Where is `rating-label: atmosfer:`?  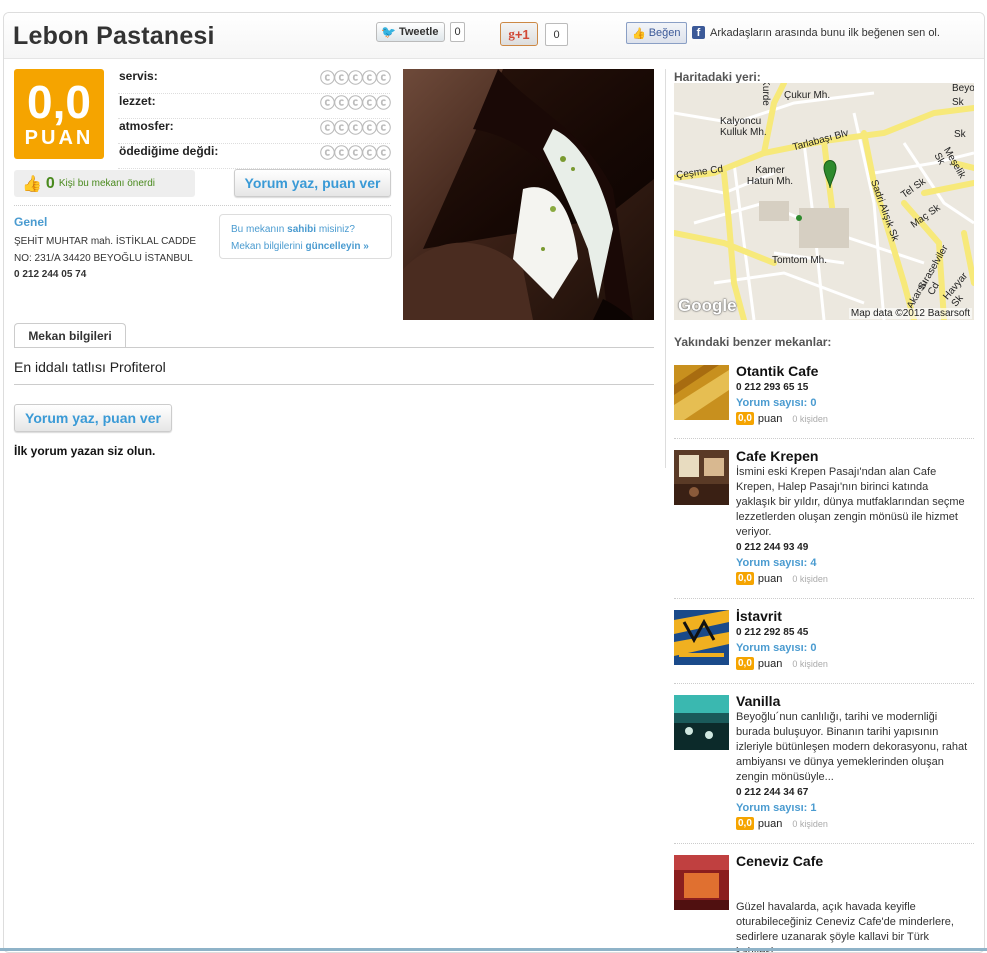
rating-label: atmosfer: is located at coordinates (146, 126).